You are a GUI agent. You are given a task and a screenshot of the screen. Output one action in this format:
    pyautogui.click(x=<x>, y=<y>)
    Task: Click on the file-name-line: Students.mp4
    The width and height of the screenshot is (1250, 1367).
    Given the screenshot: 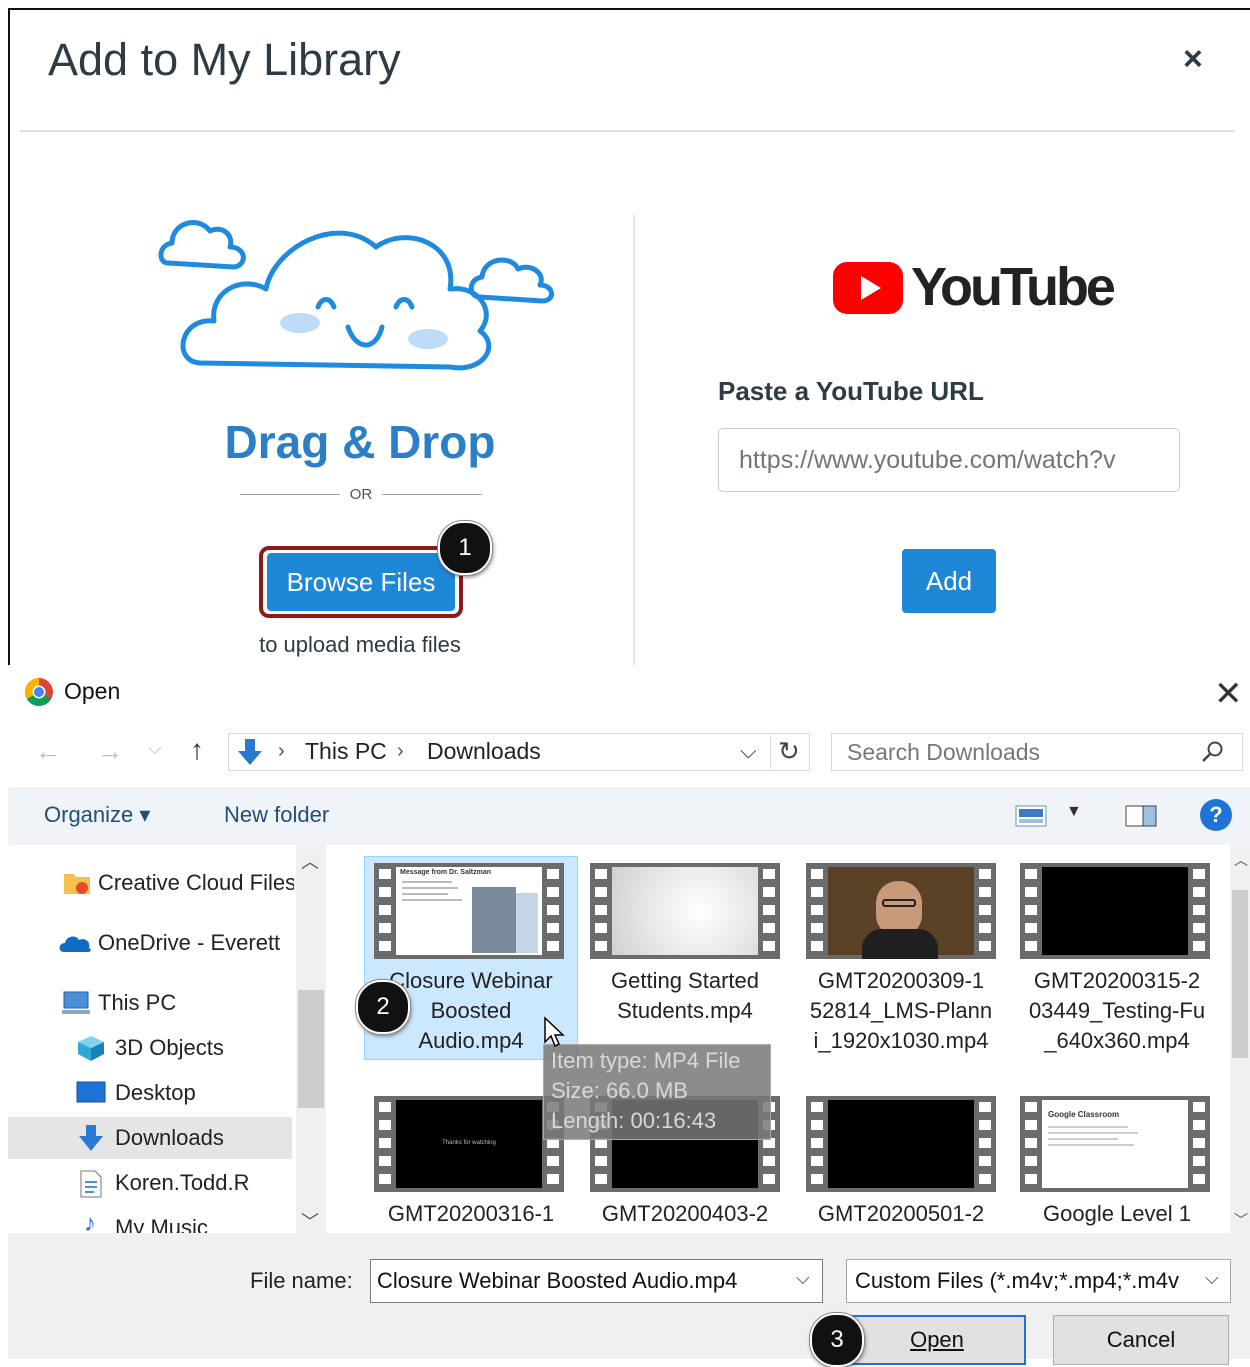 What is the action you would take?
    pyautogui.click(x=685, y=1010)
    